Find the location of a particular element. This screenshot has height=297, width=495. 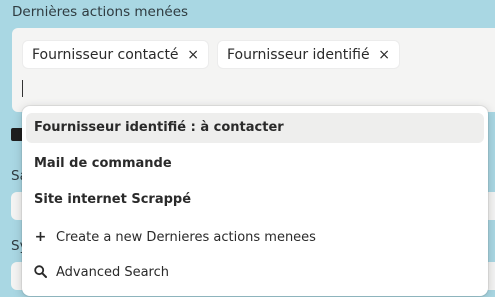

selected-chip: Fournisseur identifié × is located at coordinates (308, 54).